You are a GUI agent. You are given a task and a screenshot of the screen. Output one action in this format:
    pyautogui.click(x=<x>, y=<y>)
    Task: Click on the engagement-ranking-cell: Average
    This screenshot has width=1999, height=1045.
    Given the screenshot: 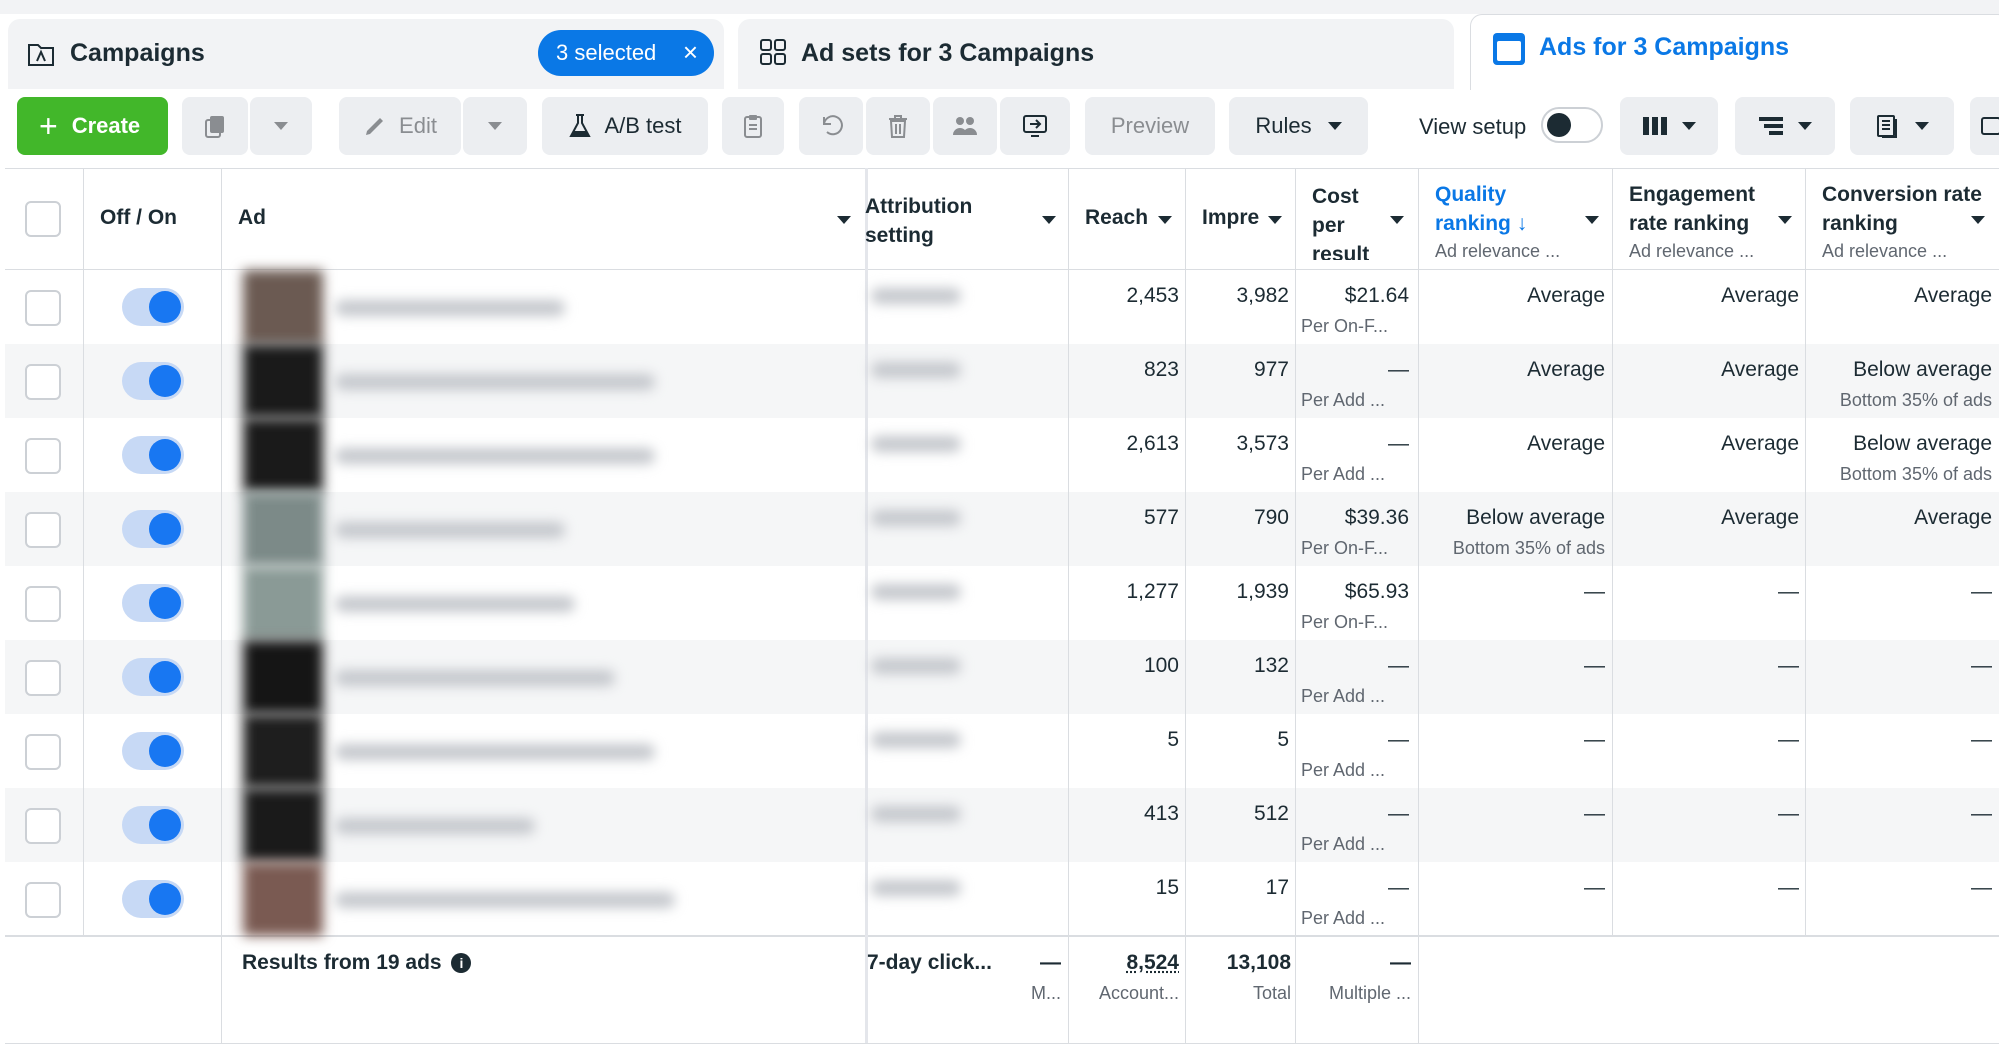 What is the action you would take?
    pyautogui.click(x=1709, y=296)
    